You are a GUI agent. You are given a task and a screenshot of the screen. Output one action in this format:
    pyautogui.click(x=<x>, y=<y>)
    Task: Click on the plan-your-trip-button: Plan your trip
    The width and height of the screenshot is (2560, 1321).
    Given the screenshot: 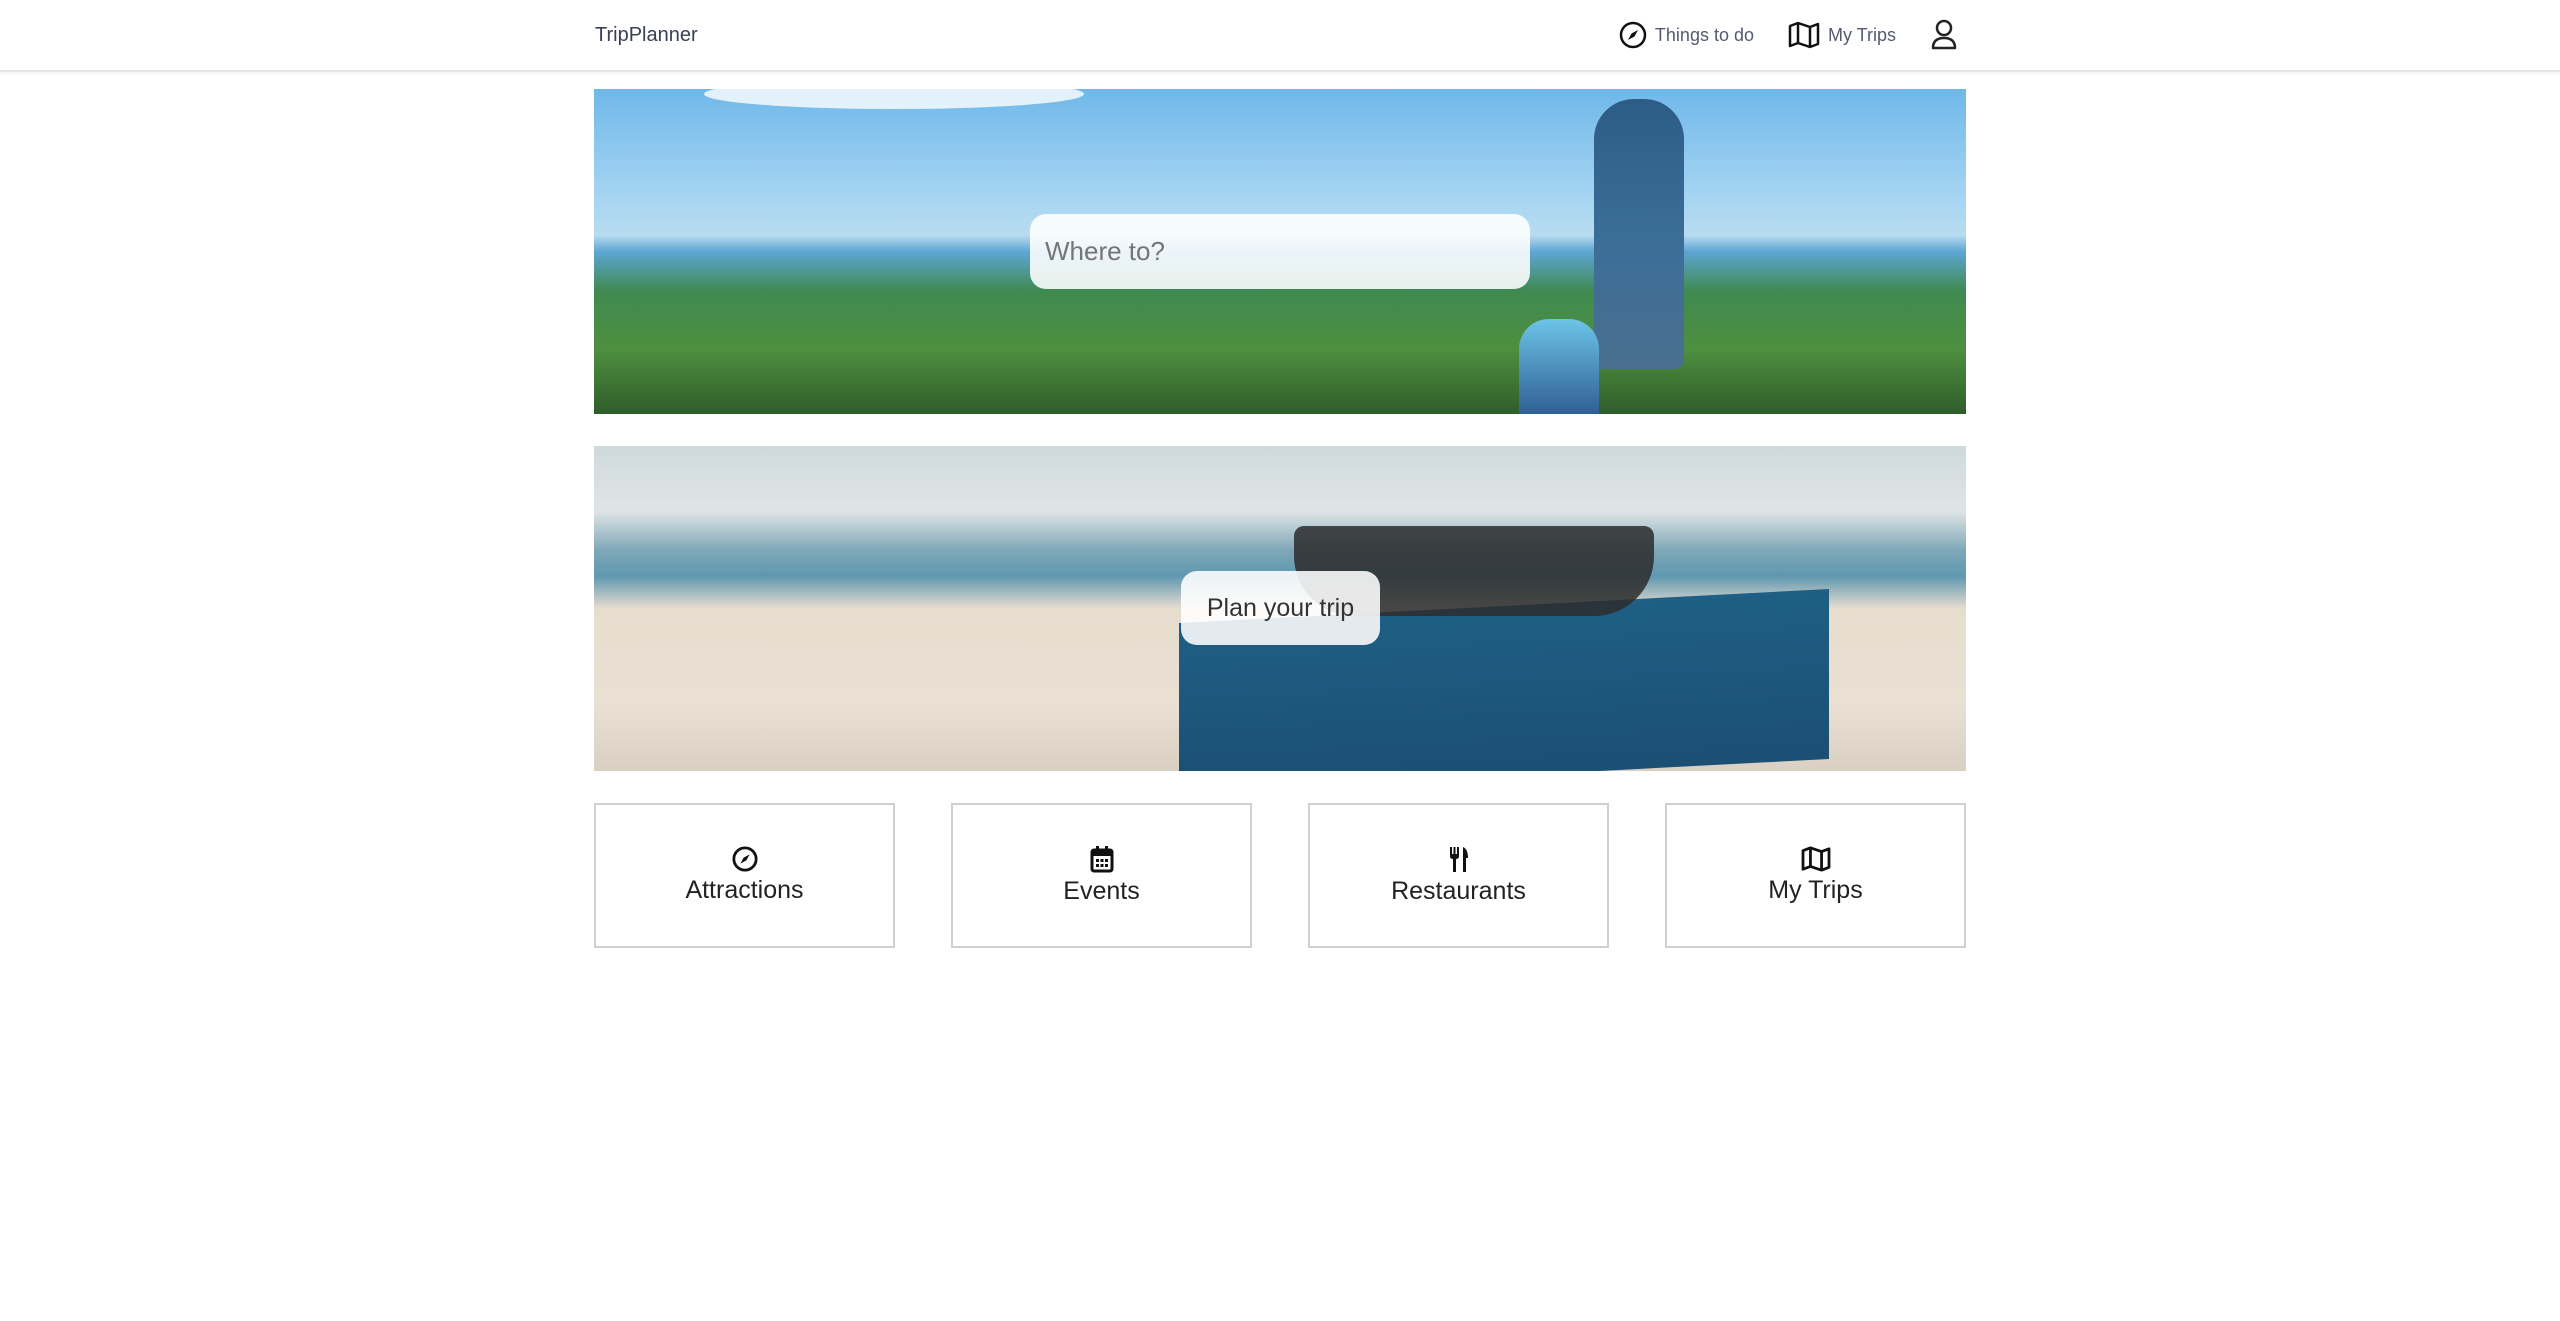 What is the action you would take?
    pyautogui.click(x=1280, y=608)
    